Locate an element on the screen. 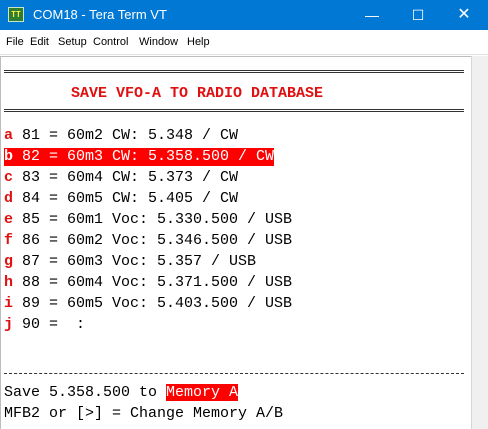 This screenshot has height=429, width=488. memory-list-item: a 81 = 60m2 CW: 5.348 / CW is located at coordinates (121, 136).